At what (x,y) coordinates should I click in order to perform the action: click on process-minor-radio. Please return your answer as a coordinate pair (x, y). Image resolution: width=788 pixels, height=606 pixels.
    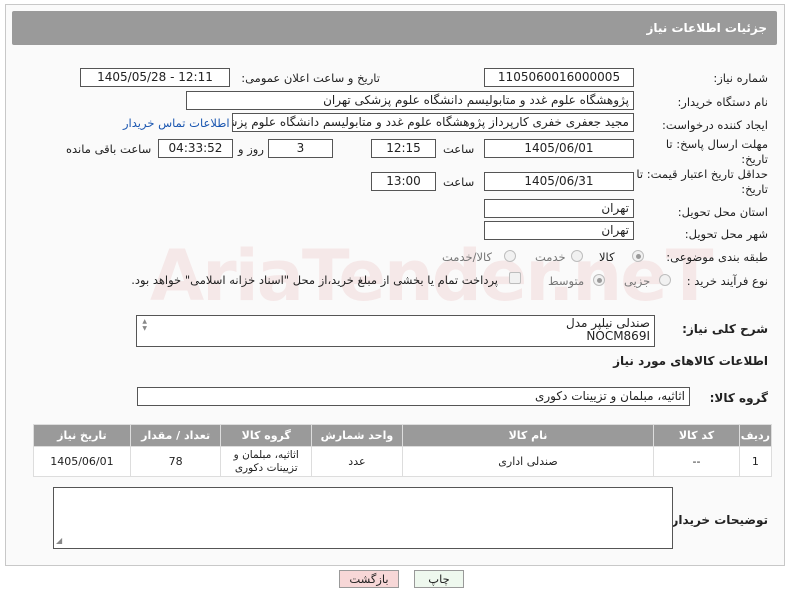
    Looking at the image, I should click on (665, 280).